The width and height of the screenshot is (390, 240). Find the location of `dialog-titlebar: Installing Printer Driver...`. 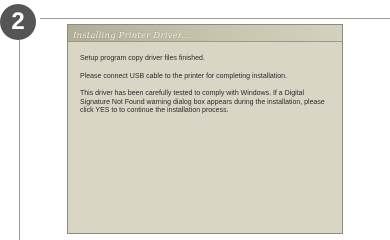

dialog-titlebar: Installing Printer Driver... is located at coordinates (205, 33).